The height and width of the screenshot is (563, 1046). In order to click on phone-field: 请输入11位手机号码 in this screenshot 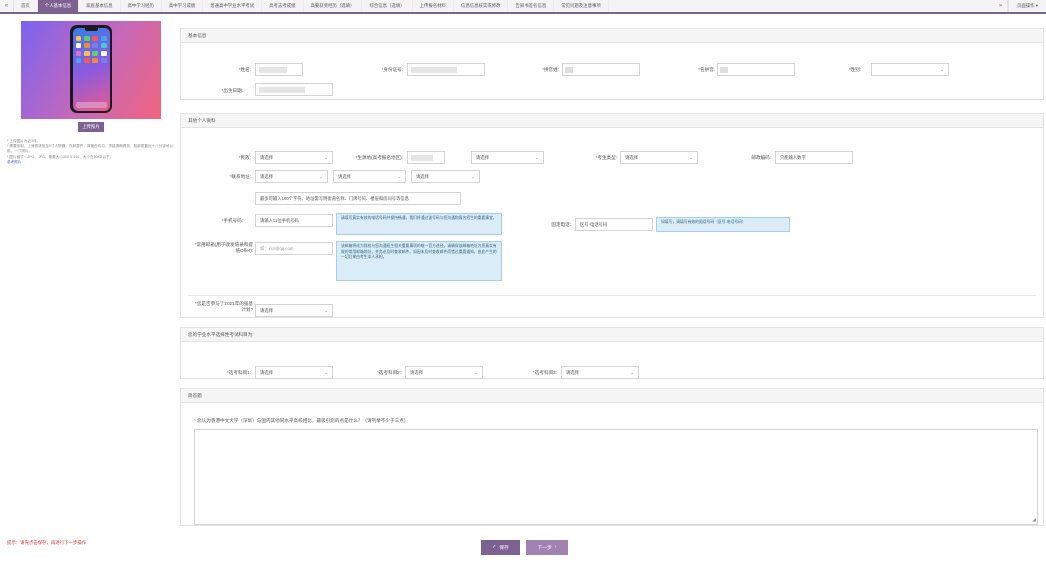, I will do `click(294, 220)`.